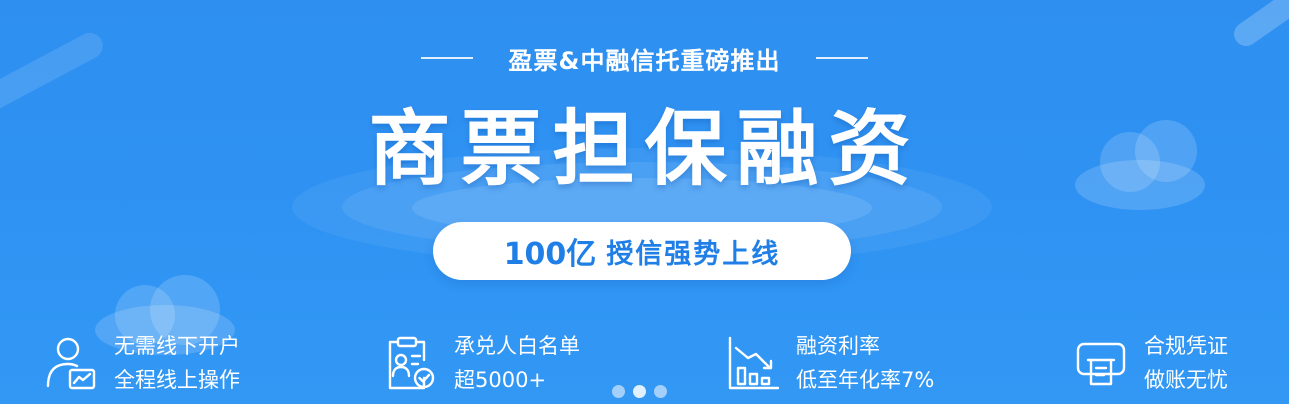 The image size is (1289, 404). I want to click on pill-number: 100亿, so click(550, 254).